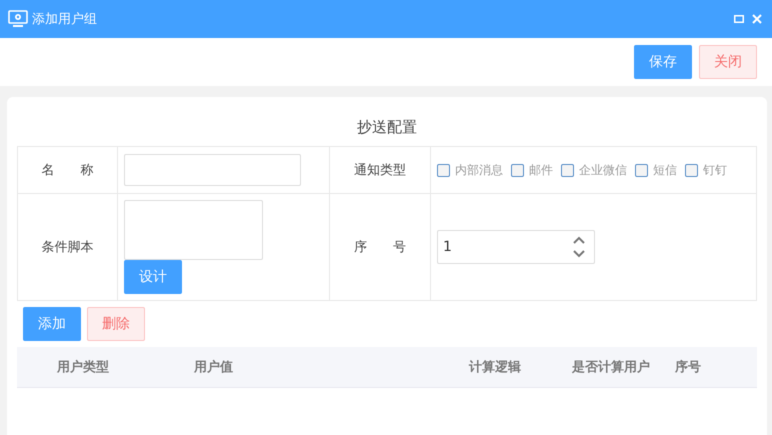 The image size is (772, 435). Describe the element at coordinates (387, 127) in the screenshot. I see `form-title: 抄送配置` at that location.